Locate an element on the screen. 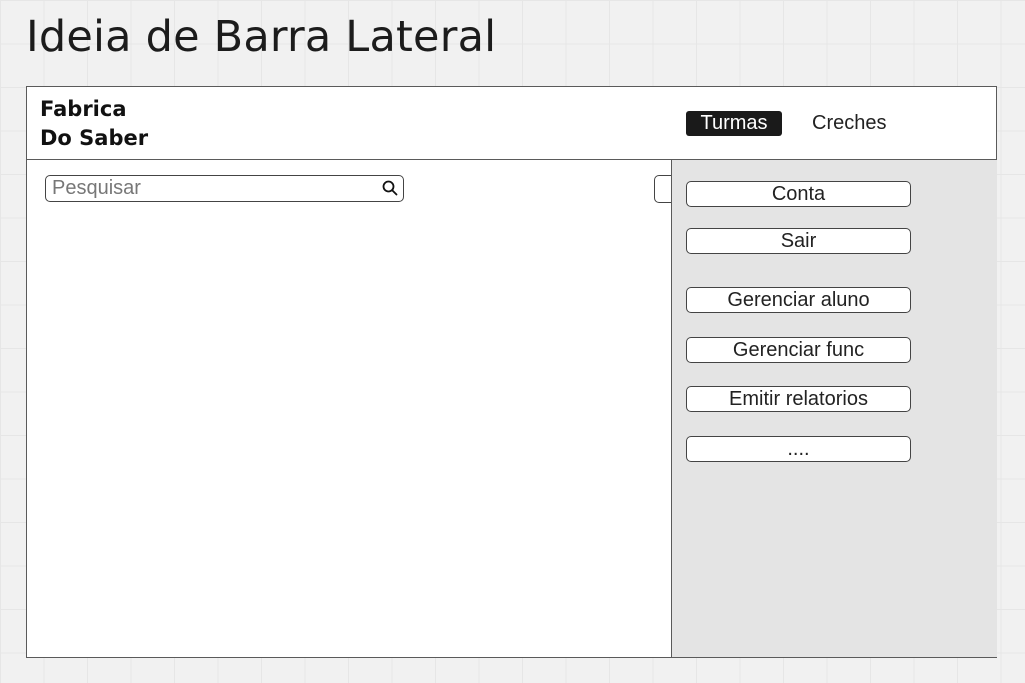  sidebar-item-emitir-relatorios: Emitir relatorios is located at coordinates (798, 399).